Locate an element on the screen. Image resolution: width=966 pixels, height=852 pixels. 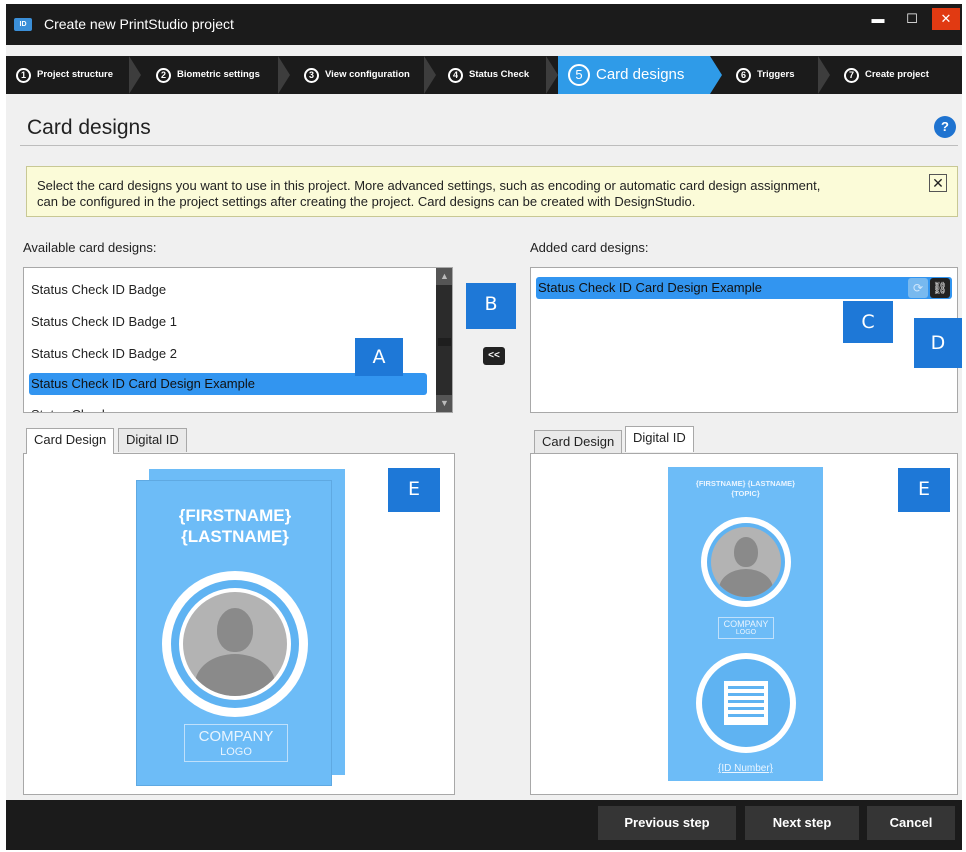
step-status-check: 4 Status Check is located at coordinates (488, 75).